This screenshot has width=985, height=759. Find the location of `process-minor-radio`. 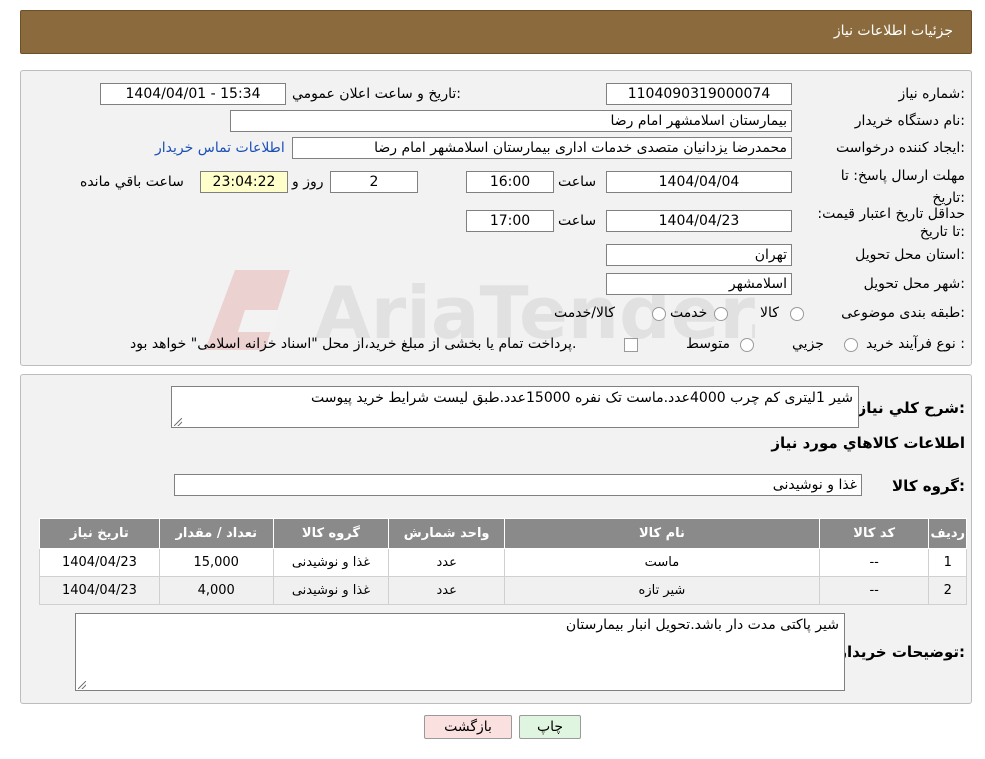

process-minor-radio is located at coordinates (851, 345).